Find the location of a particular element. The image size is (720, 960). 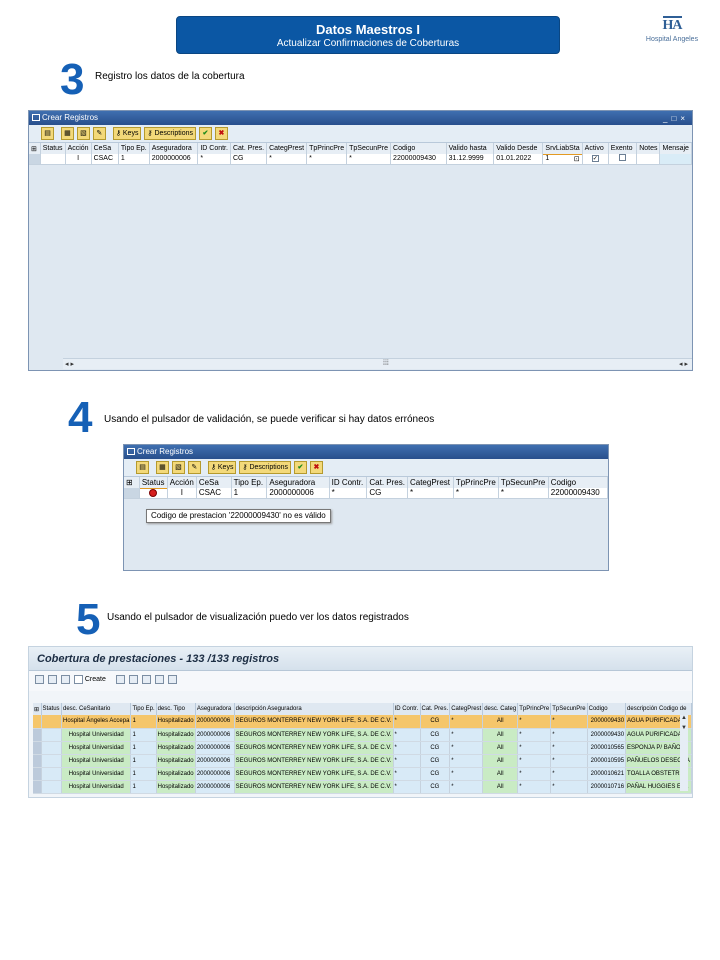

col-desc-tipo: desc. Tipo is located at coordinates (176, 709).